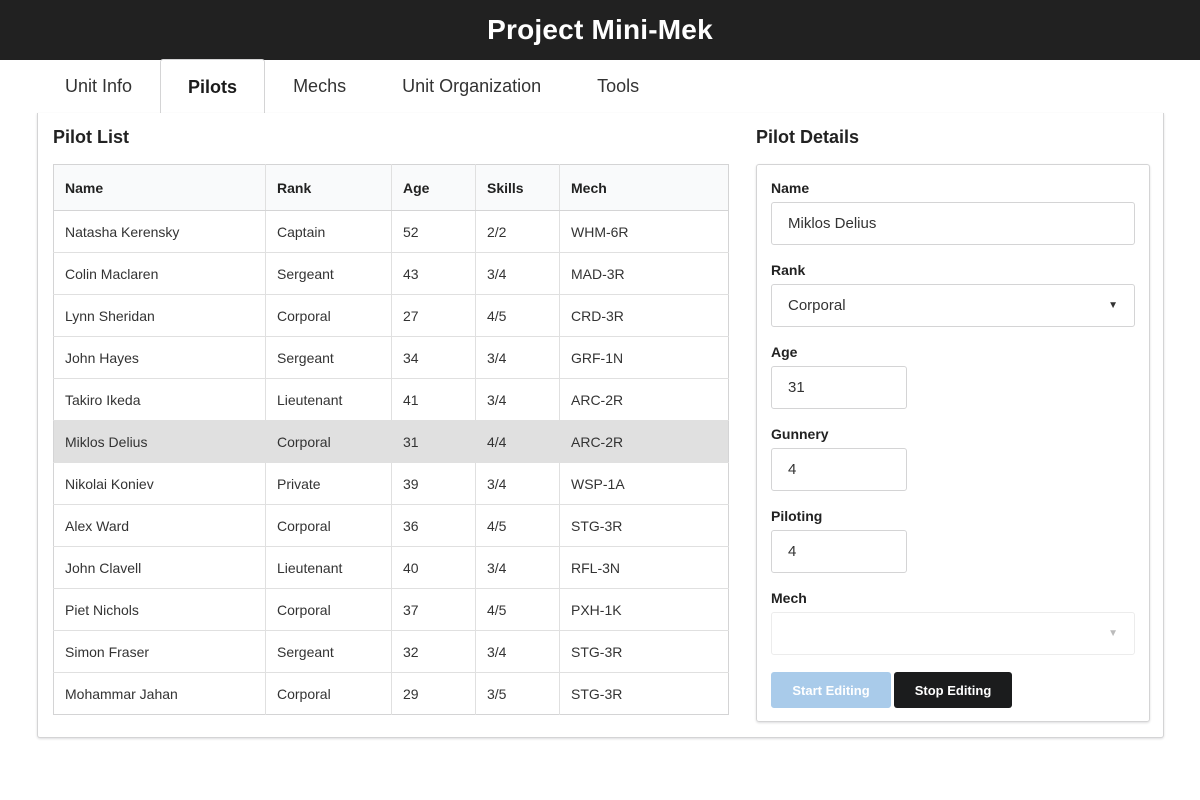  Describe the element at coordinates (517, 693) in the screenshot. I see `cell-skills: 3/5` at that location.